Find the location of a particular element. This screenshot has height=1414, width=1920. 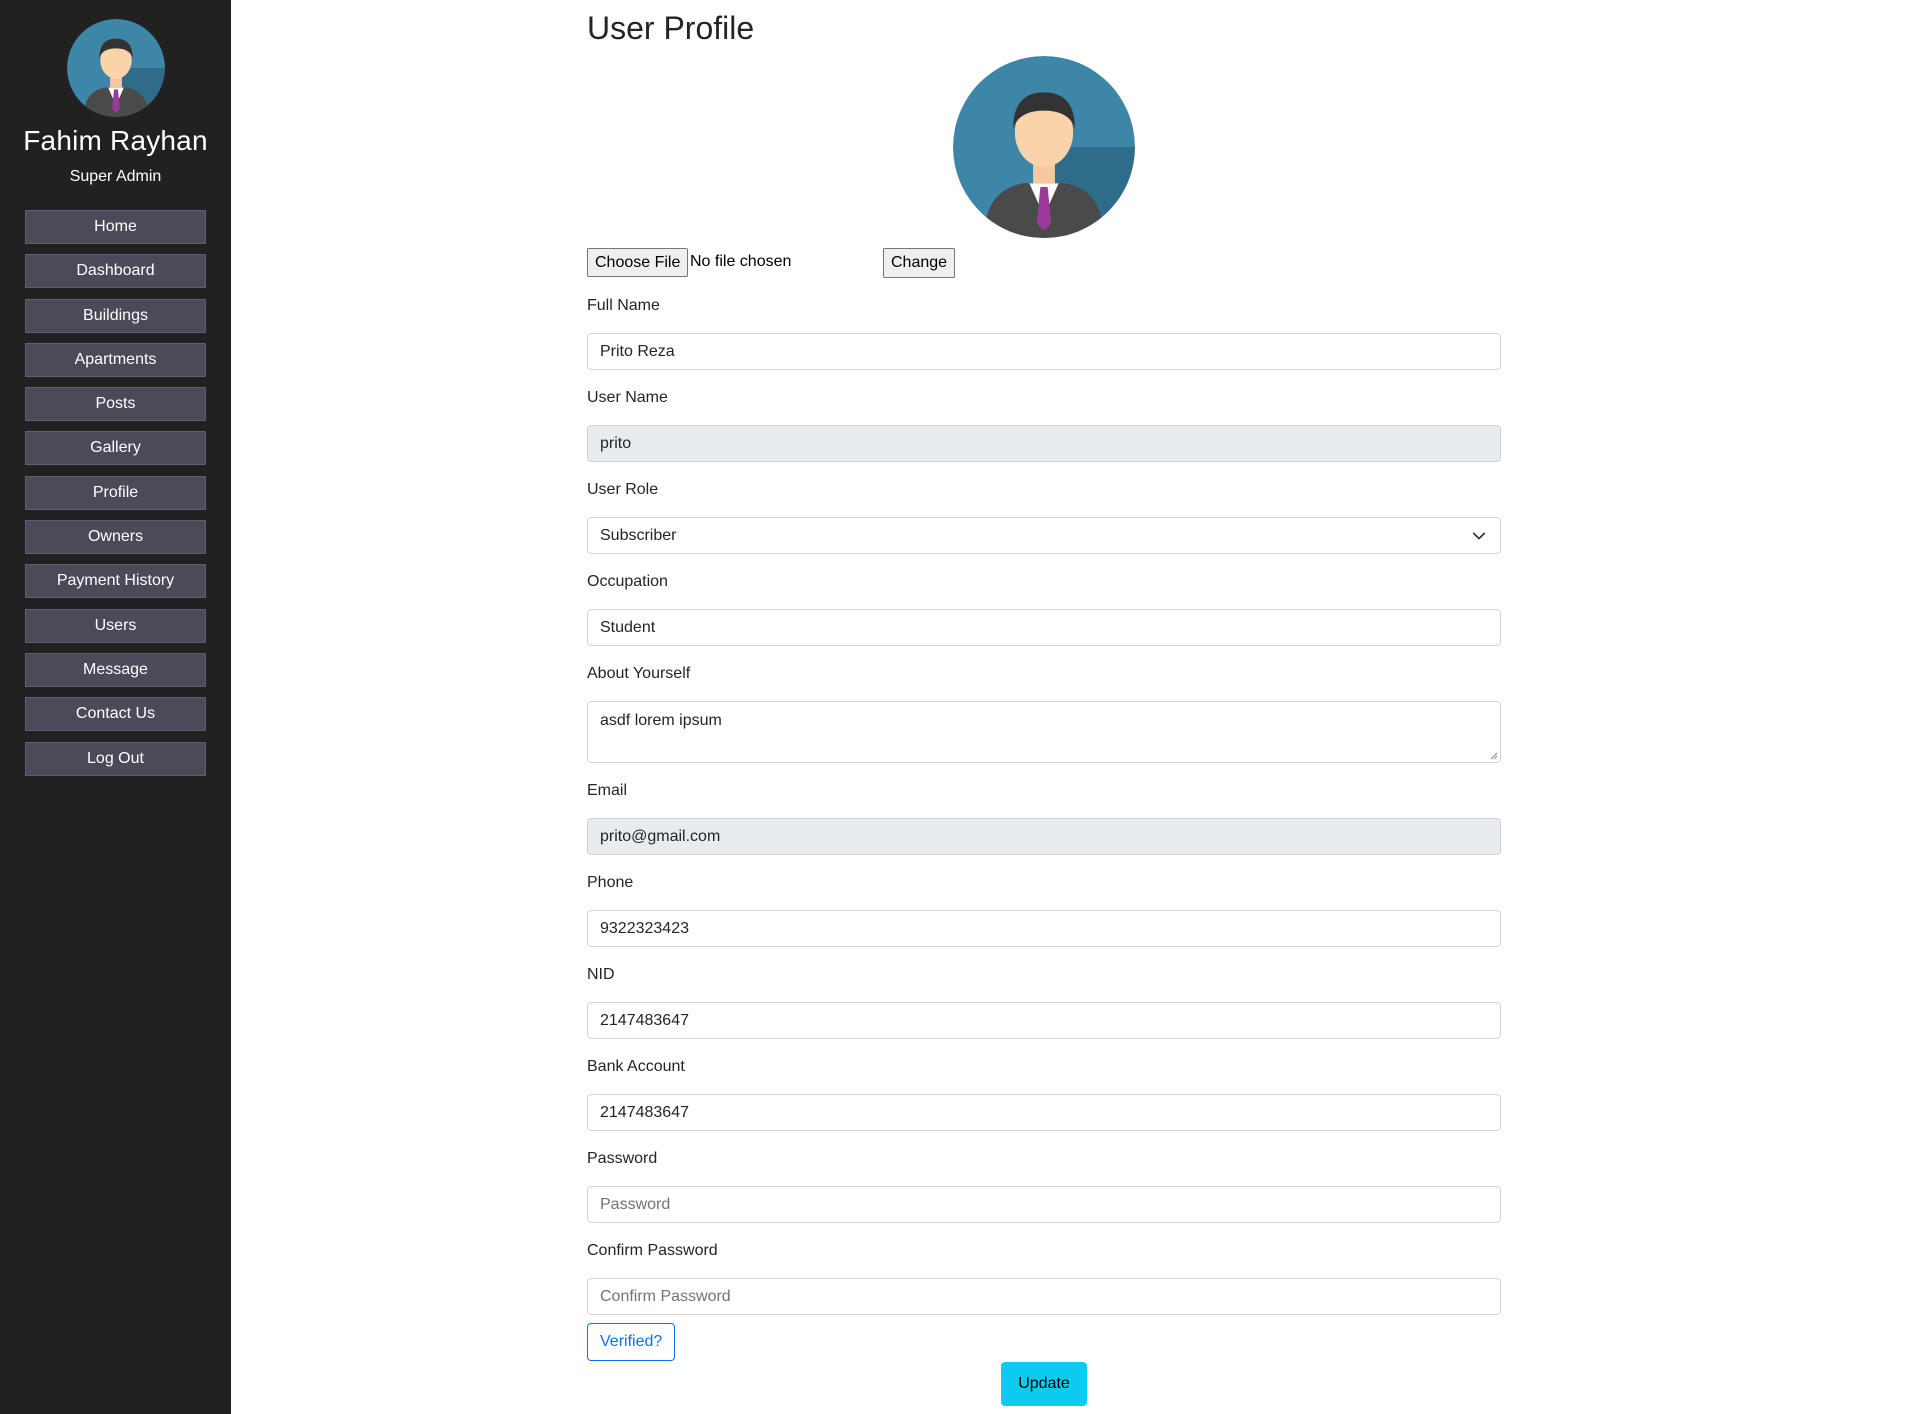

sidebar-item-apartments: Apartments is located at coordinates (115, 359).